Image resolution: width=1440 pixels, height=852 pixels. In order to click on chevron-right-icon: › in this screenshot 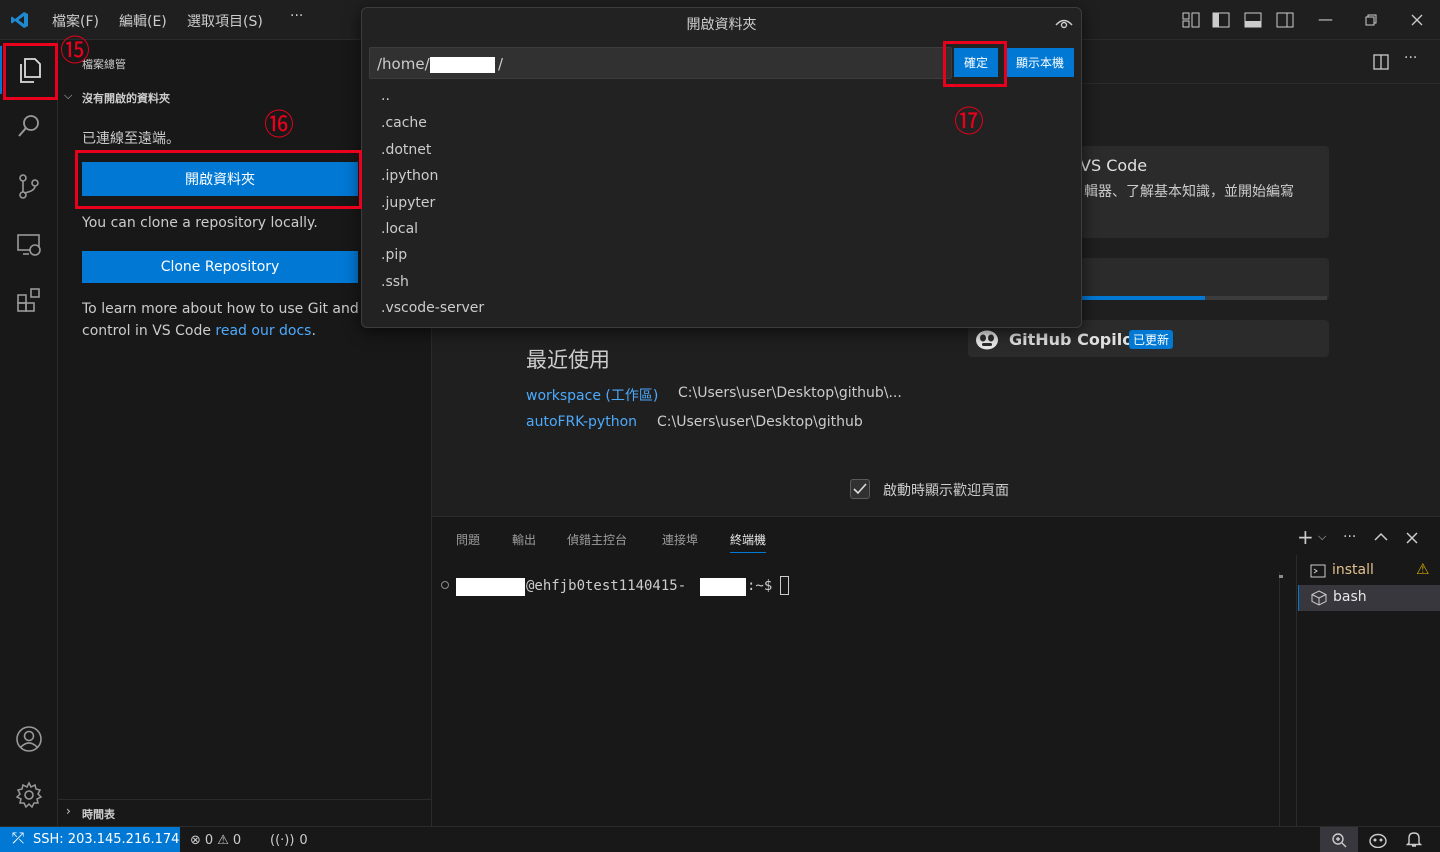, I will do `click(68, 811)`.